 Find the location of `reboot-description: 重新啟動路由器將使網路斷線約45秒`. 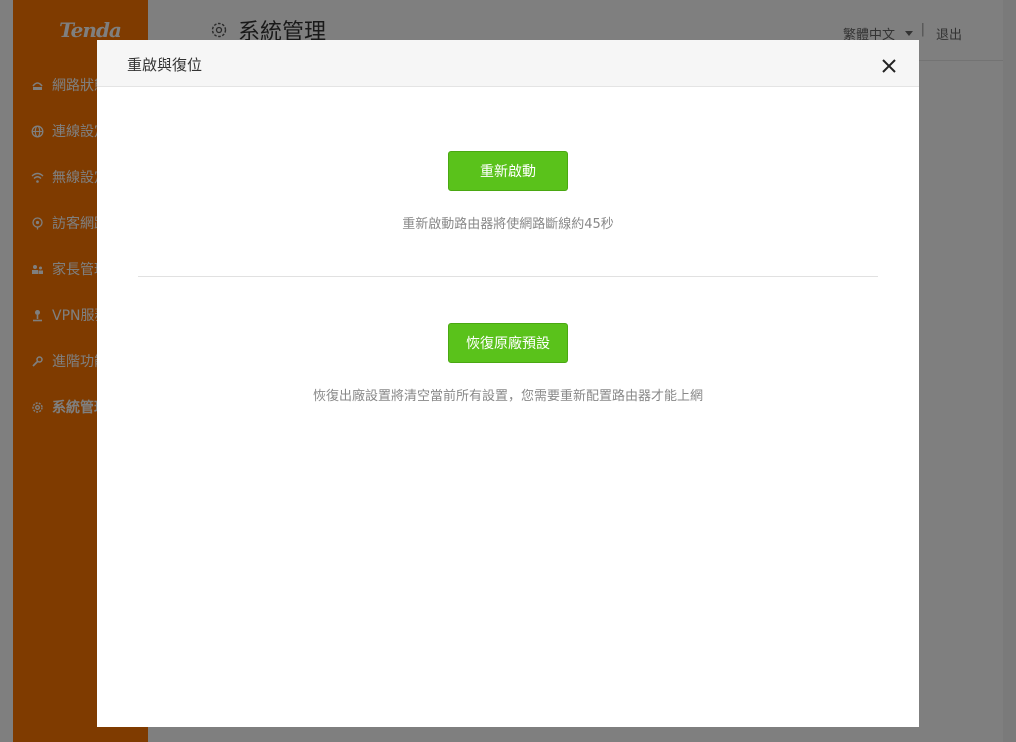

reboot-description: 重新啟動路由器將使網路斷線約45秒 is located at coordinates (508, 224).